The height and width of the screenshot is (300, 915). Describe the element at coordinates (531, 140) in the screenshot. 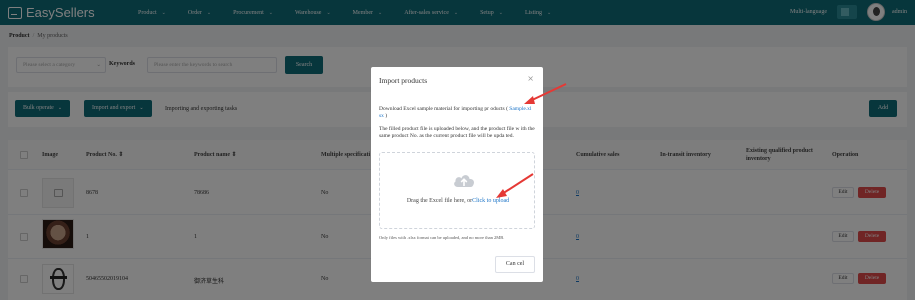

I see `annotation-arrows` at that location.